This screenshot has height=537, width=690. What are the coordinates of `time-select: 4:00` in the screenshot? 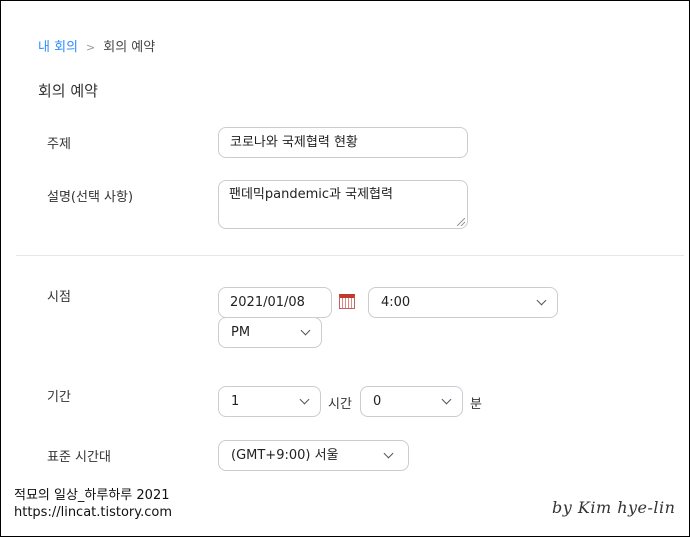 It's located at (463, 302).